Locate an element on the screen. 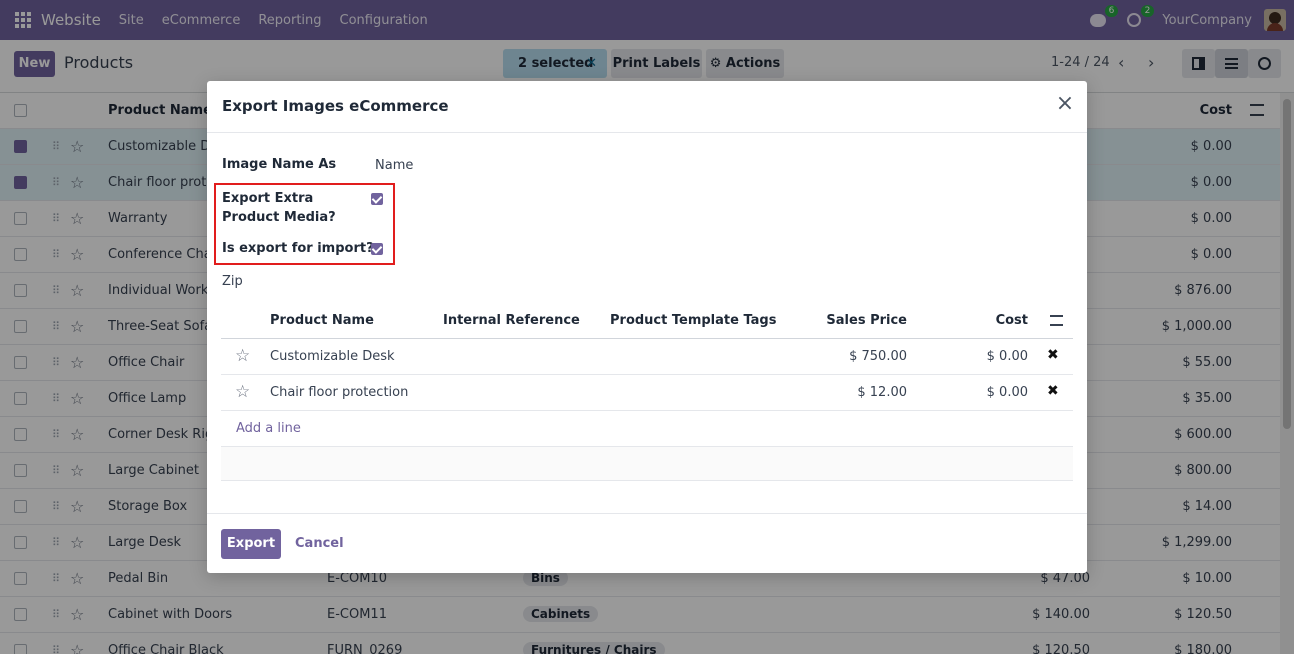 This screenshot has height=654, width=1294. row-sales-price: $ 12.00 is located at coordinates (882, 392).